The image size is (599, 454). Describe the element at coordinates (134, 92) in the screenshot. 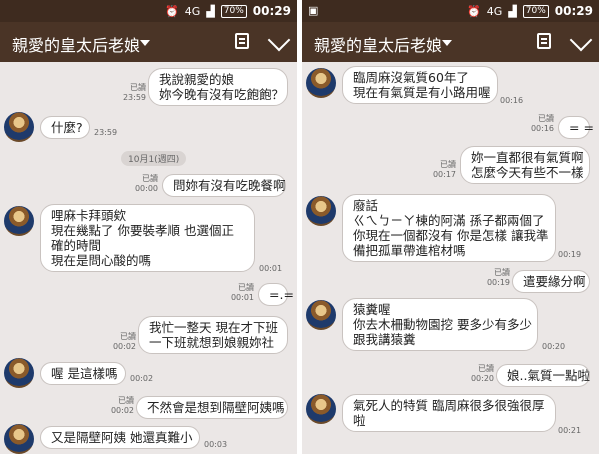

I see `read-time-meta: 已讀 23:59` at that location.